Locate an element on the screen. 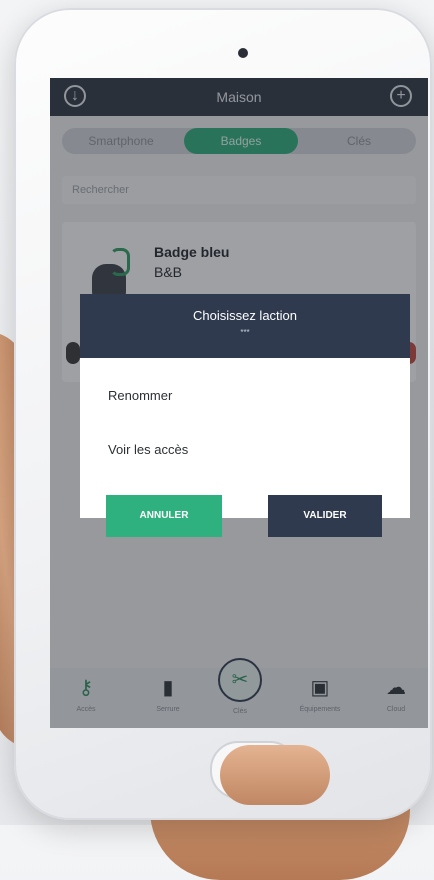 The height and width of the screenshot is (880, 434). option-view-access: Voir les accès is located at coordinates (148, 449).